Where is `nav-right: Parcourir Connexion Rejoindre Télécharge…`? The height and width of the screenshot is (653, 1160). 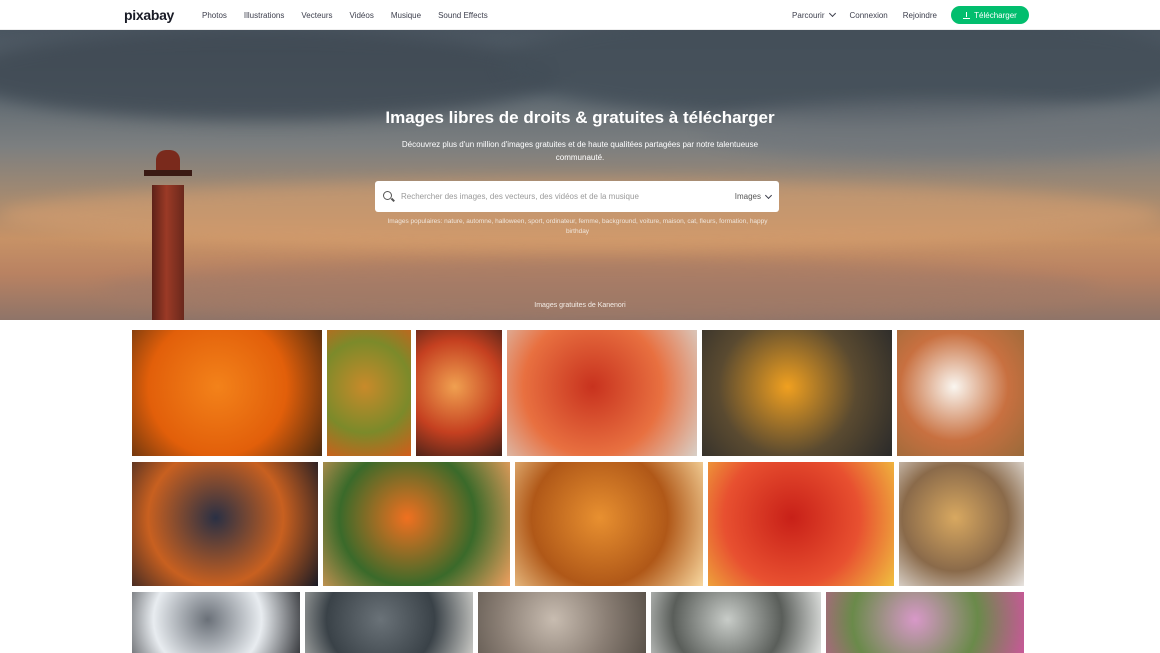
nav-right: Parcourir Connexion Rejoindre Télécharge… is located at coordinates (903, 15).